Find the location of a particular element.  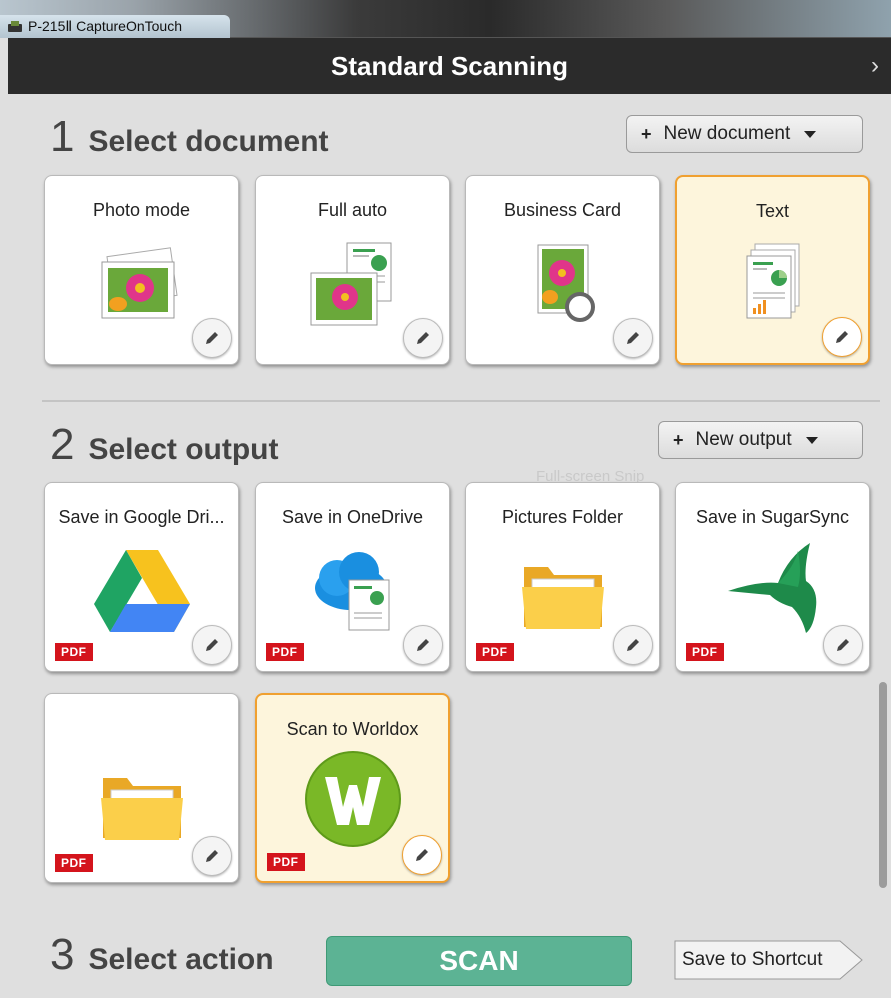

document-card-full-auto: Full auto is located at coordinates (352, 270).